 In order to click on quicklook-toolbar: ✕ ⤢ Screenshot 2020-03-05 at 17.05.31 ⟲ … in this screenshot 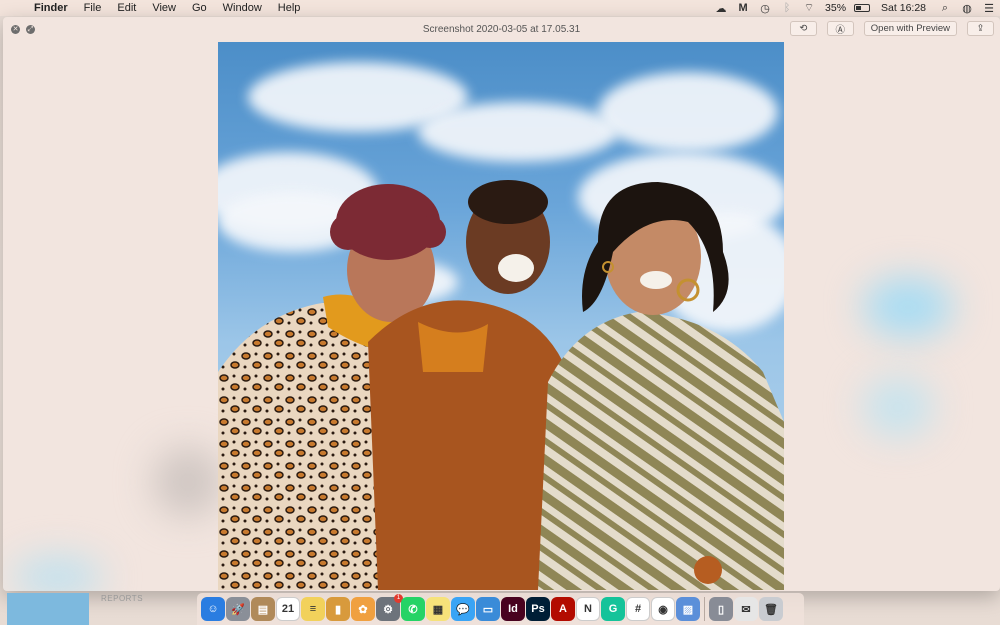, I will do `click(501, 29)`.